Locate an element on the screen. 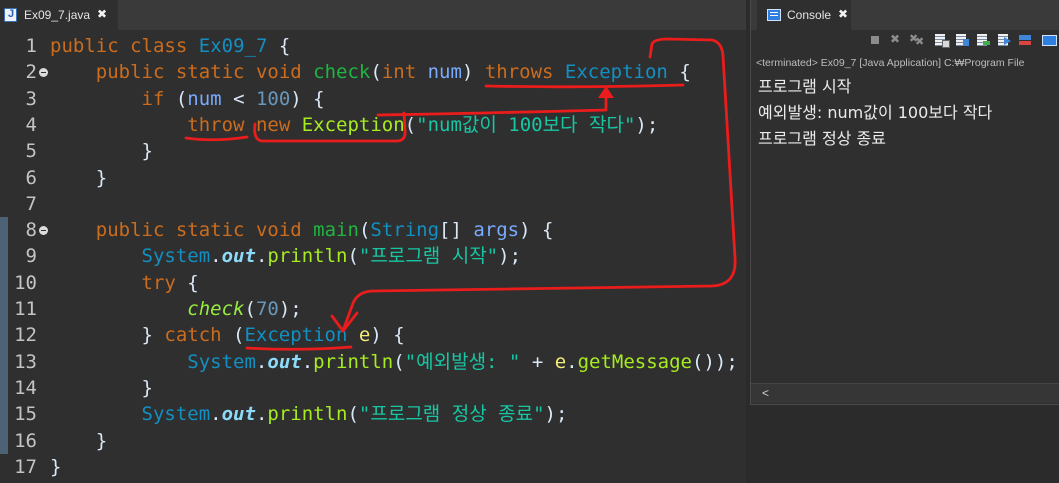 The image size is (1059, 483). code-line: 12 } catch (Exception e) { is located at coordinates (373, 335).